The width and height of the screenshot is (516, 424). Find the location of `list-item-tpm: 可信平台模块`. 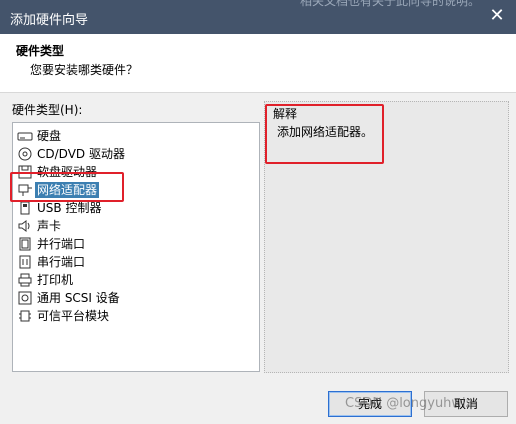

list-item-tpm: 可信平台模块 is located at coordinates (64, 315).